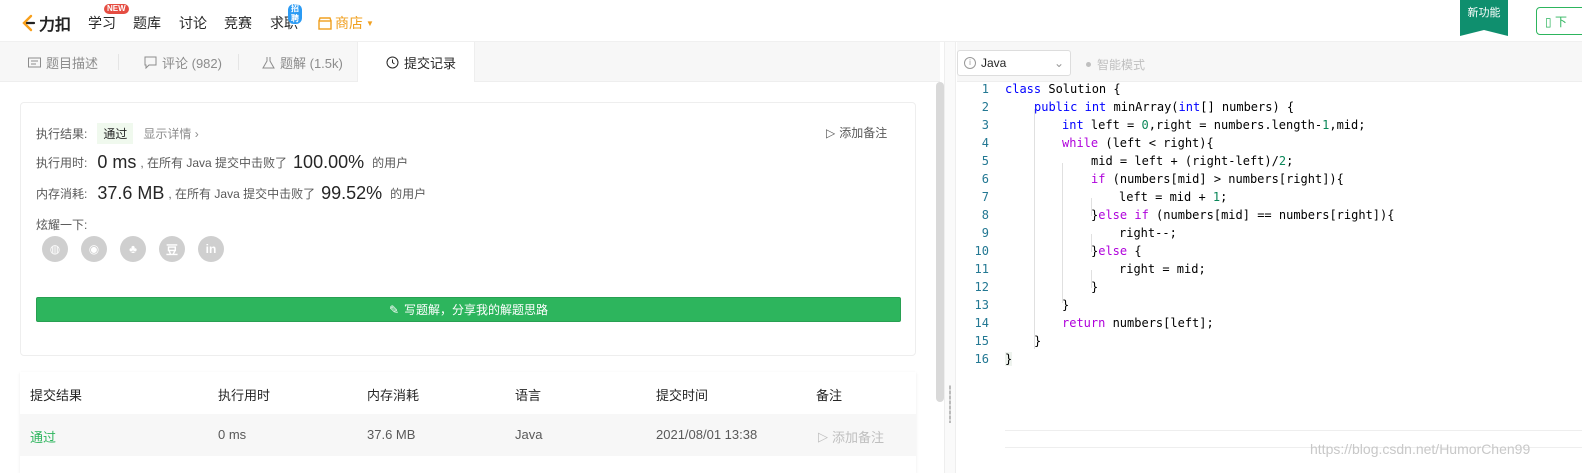 The height and width of the screenshot is (473, 1582). I want to click on tab-solutions: 题解 (1.5k), so click(302, 62).